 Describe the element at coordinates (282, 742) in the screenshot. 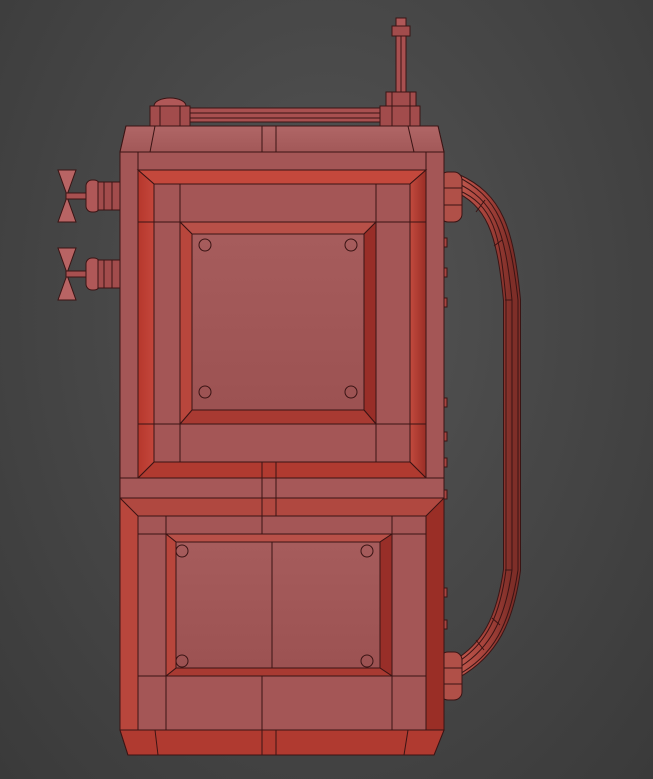

I see `bottom-bevel` at that location.